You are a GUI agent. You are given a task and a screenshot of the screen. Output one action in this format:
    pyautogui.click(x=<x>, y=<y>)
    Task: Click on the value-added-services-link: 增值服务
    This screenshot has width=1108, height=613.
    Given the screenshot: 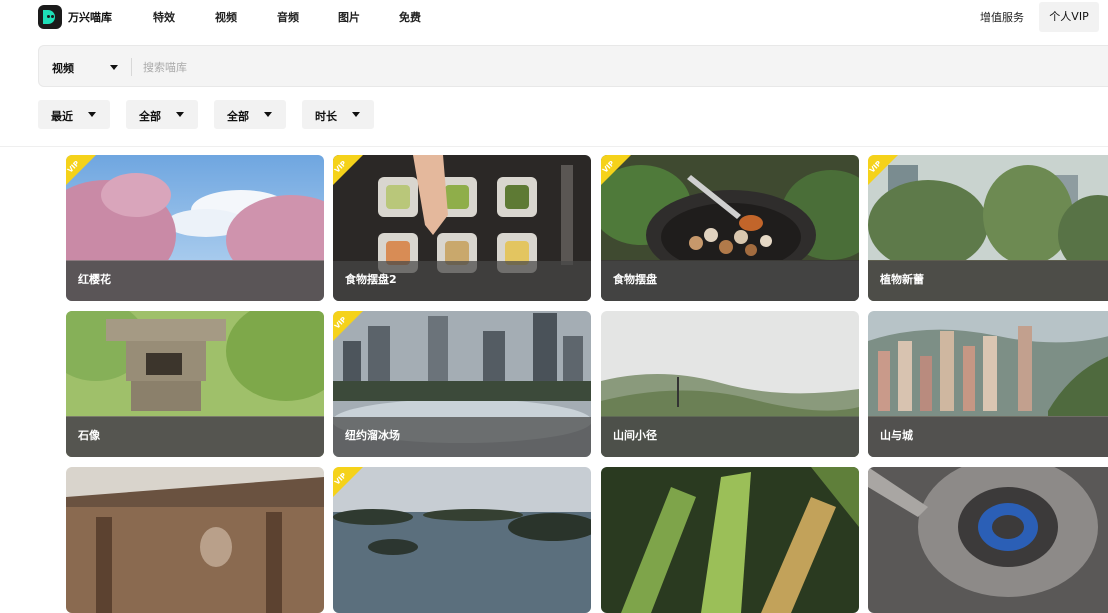 What is the action you would take?
    pyautogui.click(x=1002, y=17)
    